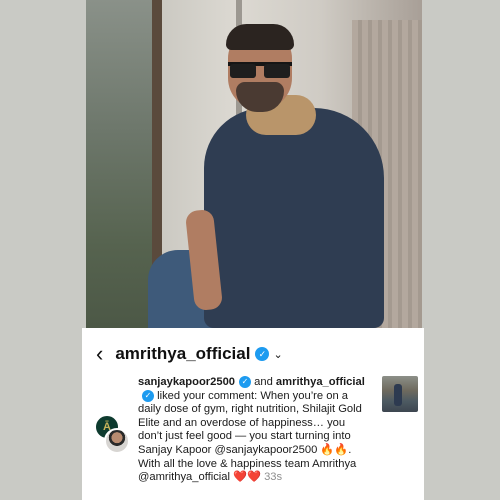  What do you see at coordinates (182, 354) in the screenshot?
I see `profile-username: amrithya_official` at bounding box center [182, 354].